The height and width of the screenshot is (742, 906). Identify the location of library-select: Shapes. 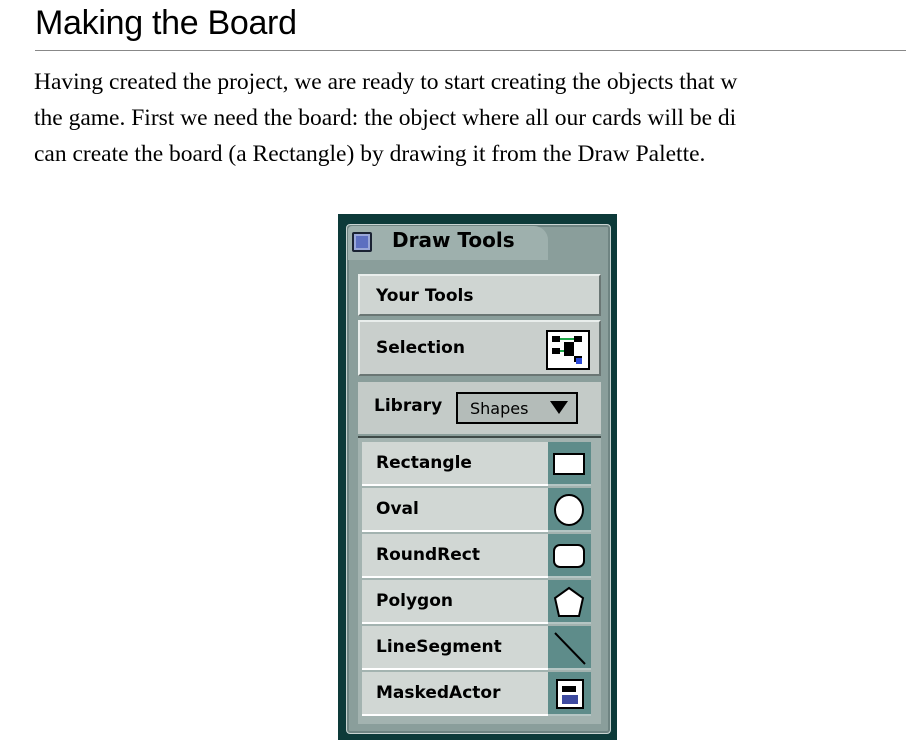
(517, 408).